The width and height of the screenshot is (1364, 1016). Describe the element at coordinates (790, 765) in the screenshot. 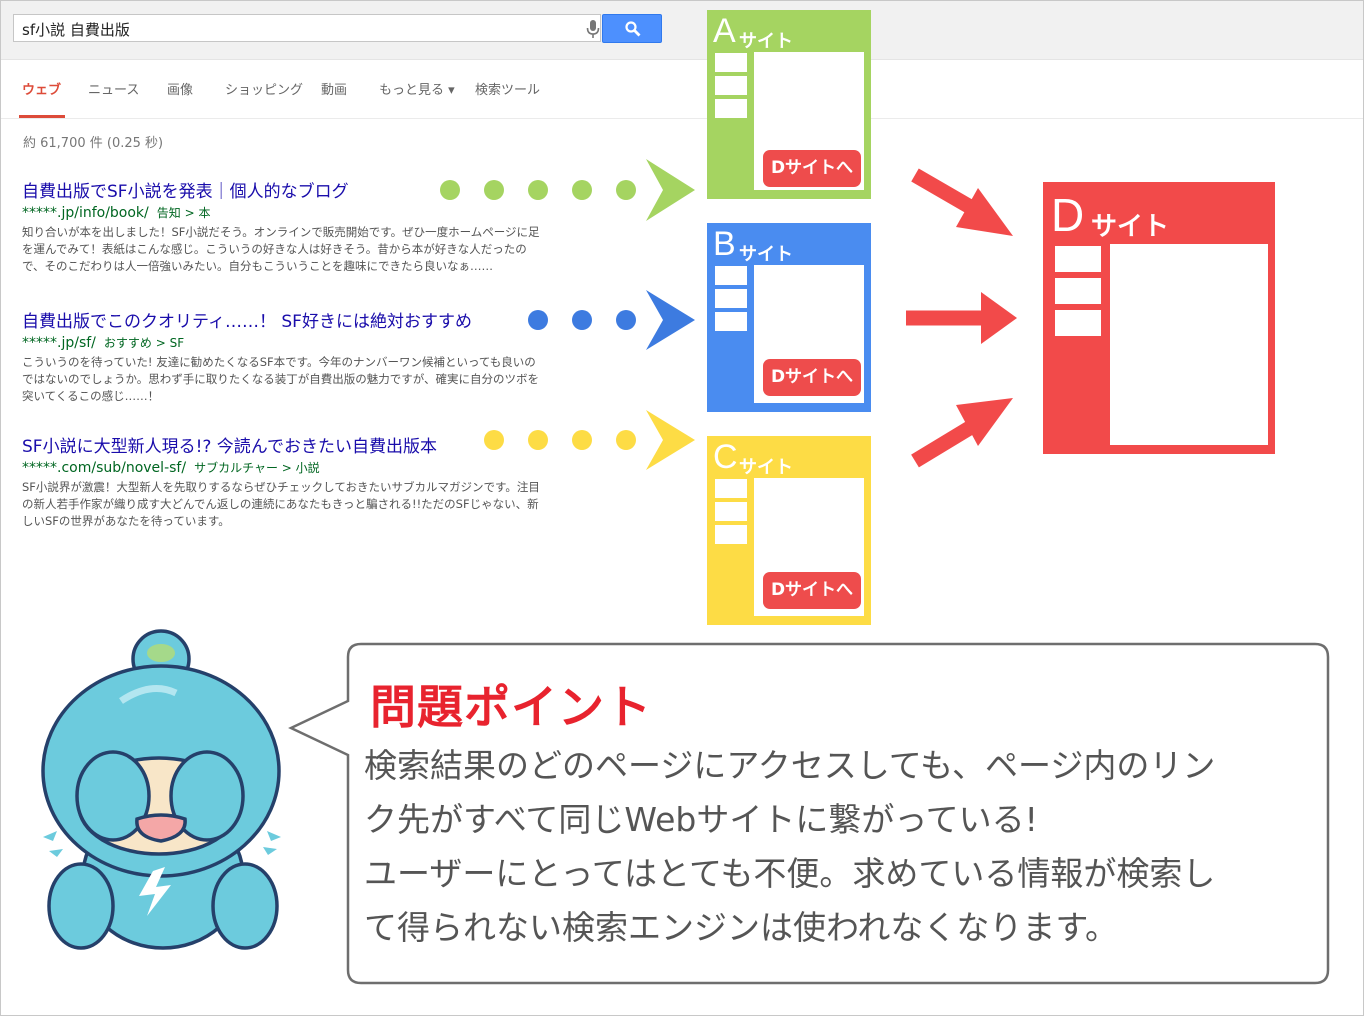

I see `problem-line: 検索結果のどのページにアクセスしても、ページ内のリン` at that location.